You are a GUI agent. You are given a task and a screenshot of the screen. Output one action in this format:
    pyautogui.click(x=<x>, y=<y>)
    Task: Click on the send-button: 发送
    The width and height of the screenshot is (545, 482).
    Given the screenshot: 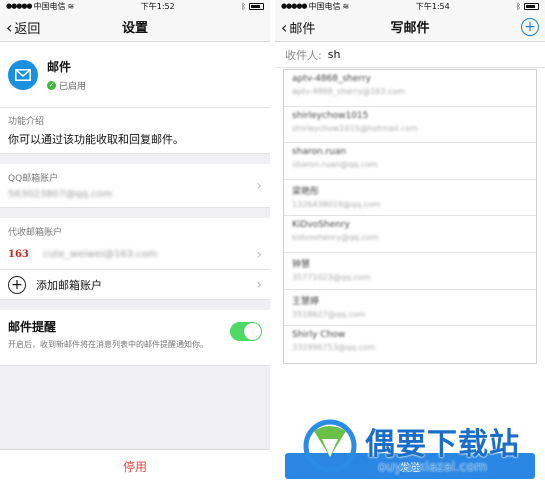 What is the action you would take?
    pyautogui.click(x=410, y=466)
    